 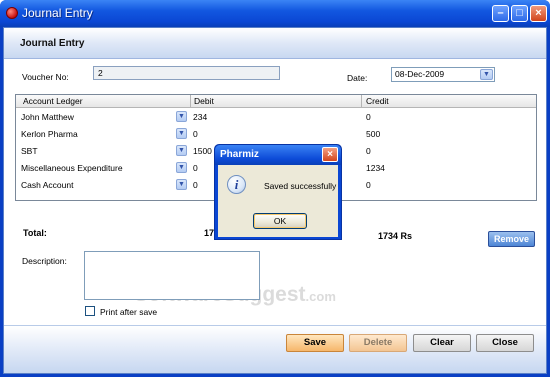 I want to click on print-after-save-label: Print after save, so click(x=128, y=312).